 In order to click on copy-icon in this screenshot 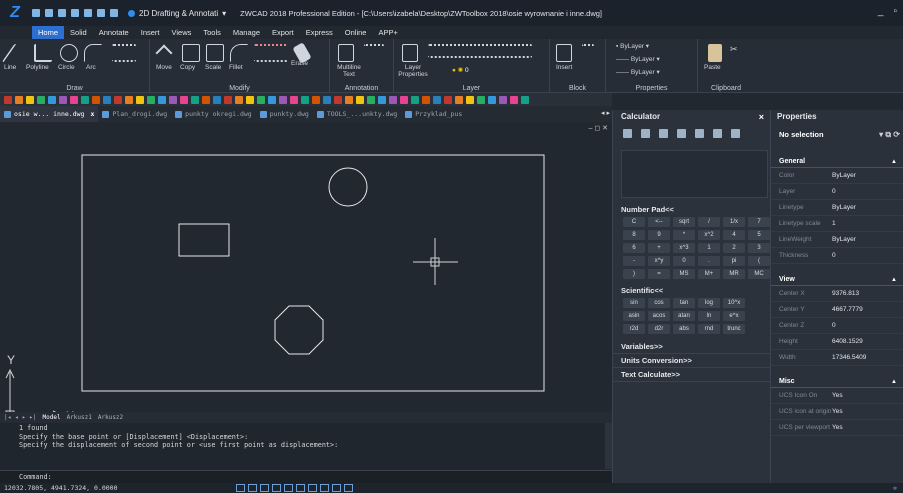, I will do `click(191, 53)`.